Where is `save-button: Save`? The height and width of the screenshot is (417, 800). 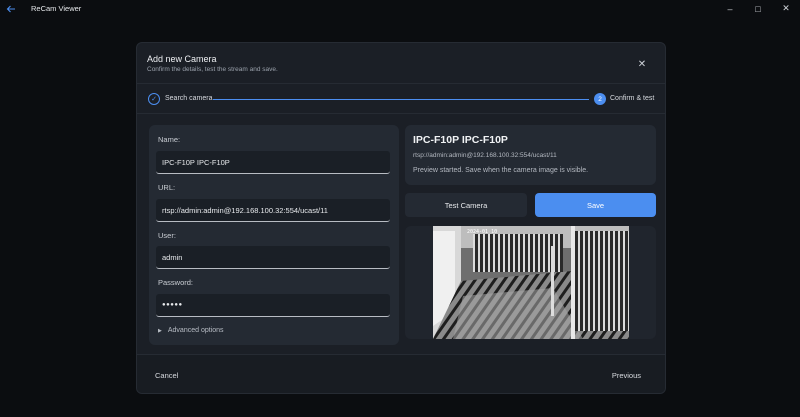 save-button: Save is located at coordinates (595, 205).